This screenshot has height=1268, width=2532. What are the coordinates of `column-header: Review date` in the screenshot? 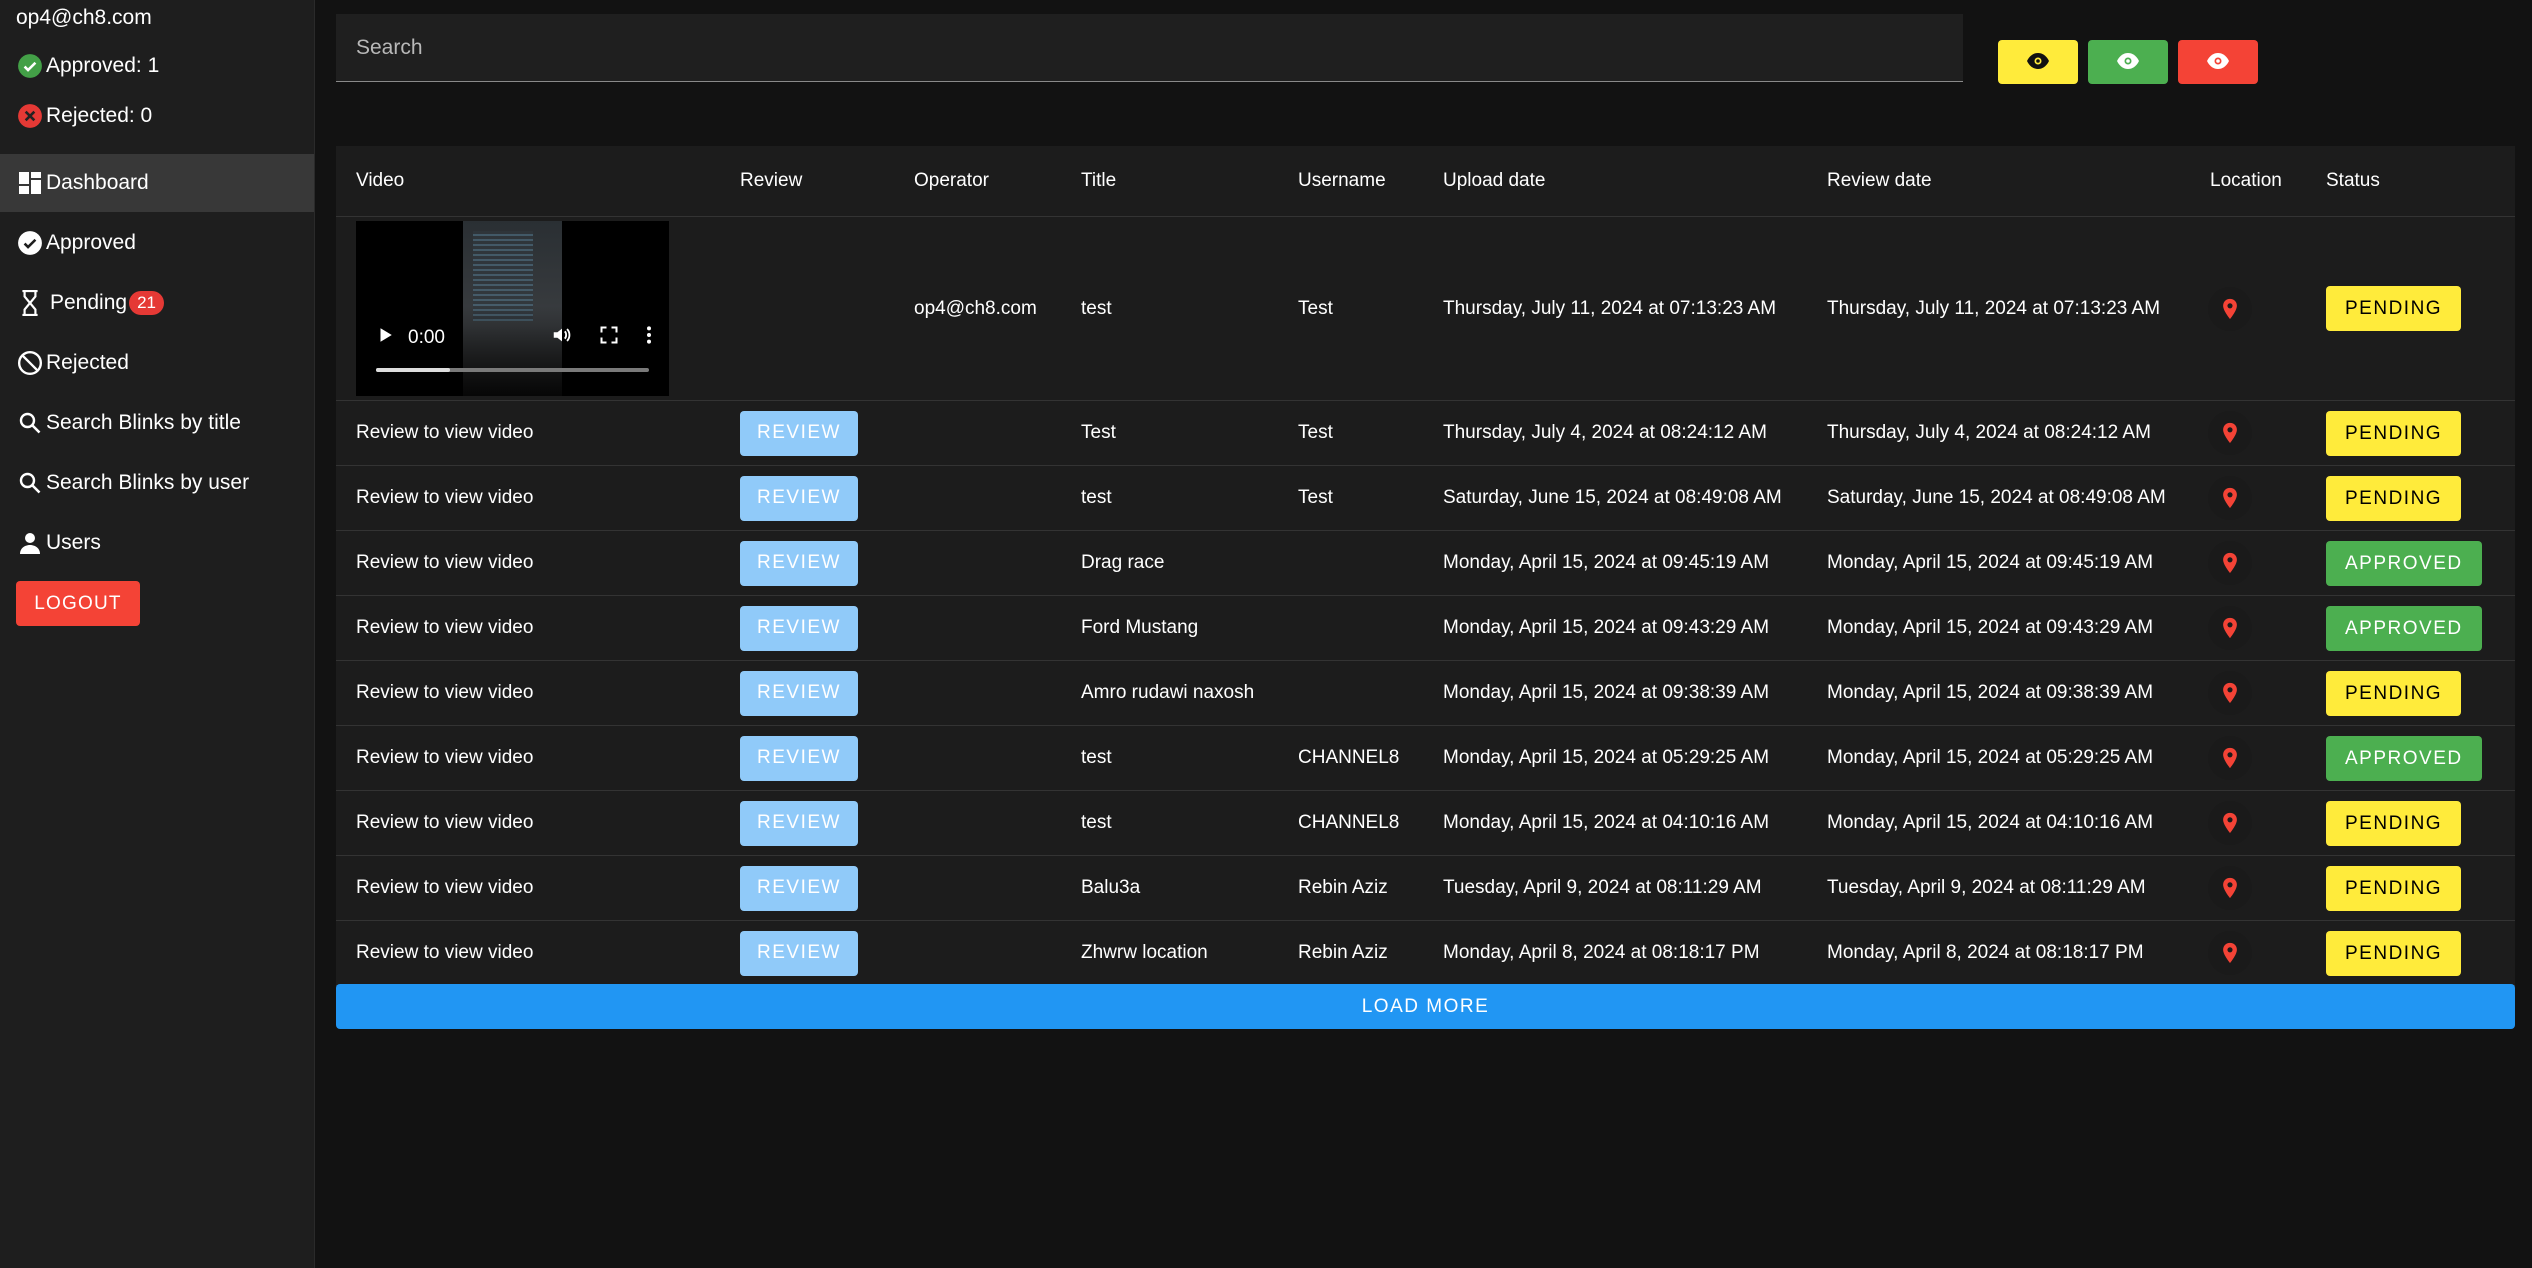 It's located at (1998, 181).